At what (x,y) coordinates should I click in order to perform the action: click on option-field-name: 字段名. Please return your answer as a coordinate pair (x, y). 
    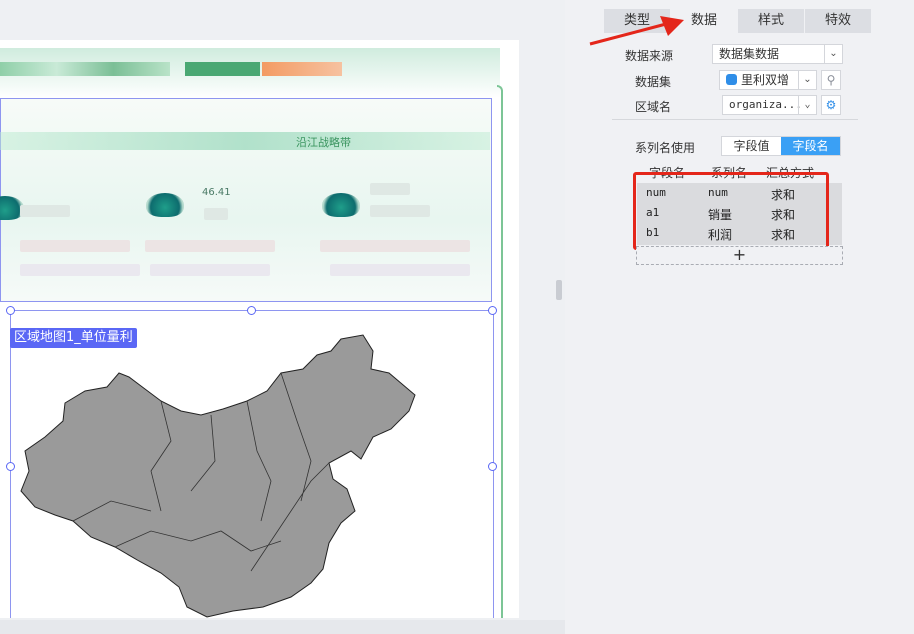
    Looking at the image, I should click on (810, 146).